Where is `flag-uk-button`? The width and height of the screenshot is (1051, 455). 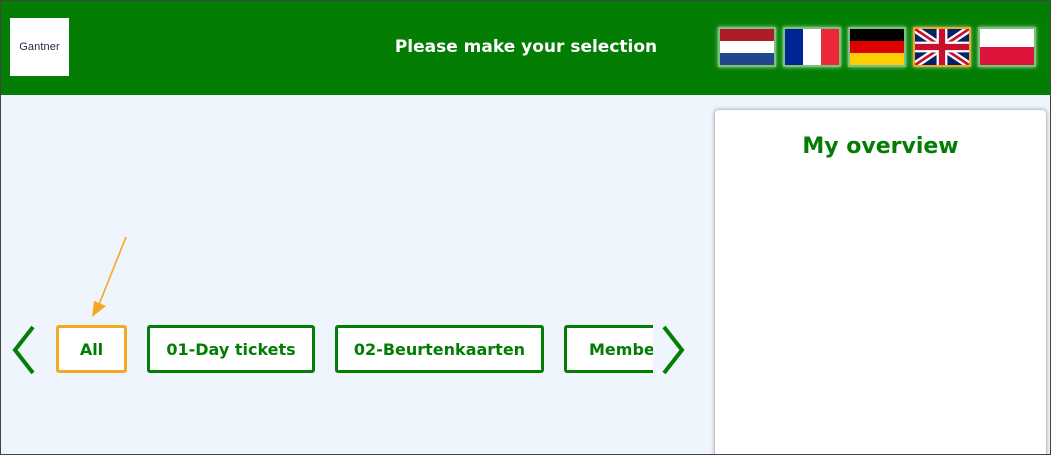 flag-uk-button is located at coordinates (942, 47).